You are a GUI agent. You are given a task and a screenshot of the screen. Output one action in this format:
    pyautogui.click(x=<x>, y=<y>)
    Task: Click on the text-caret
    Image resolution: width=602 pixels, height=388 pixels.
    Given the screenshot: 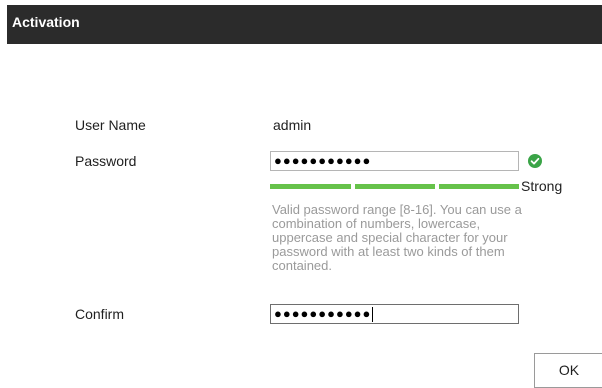 What is the action you would take?
    pyautogui.click(x=373, y=315)
    